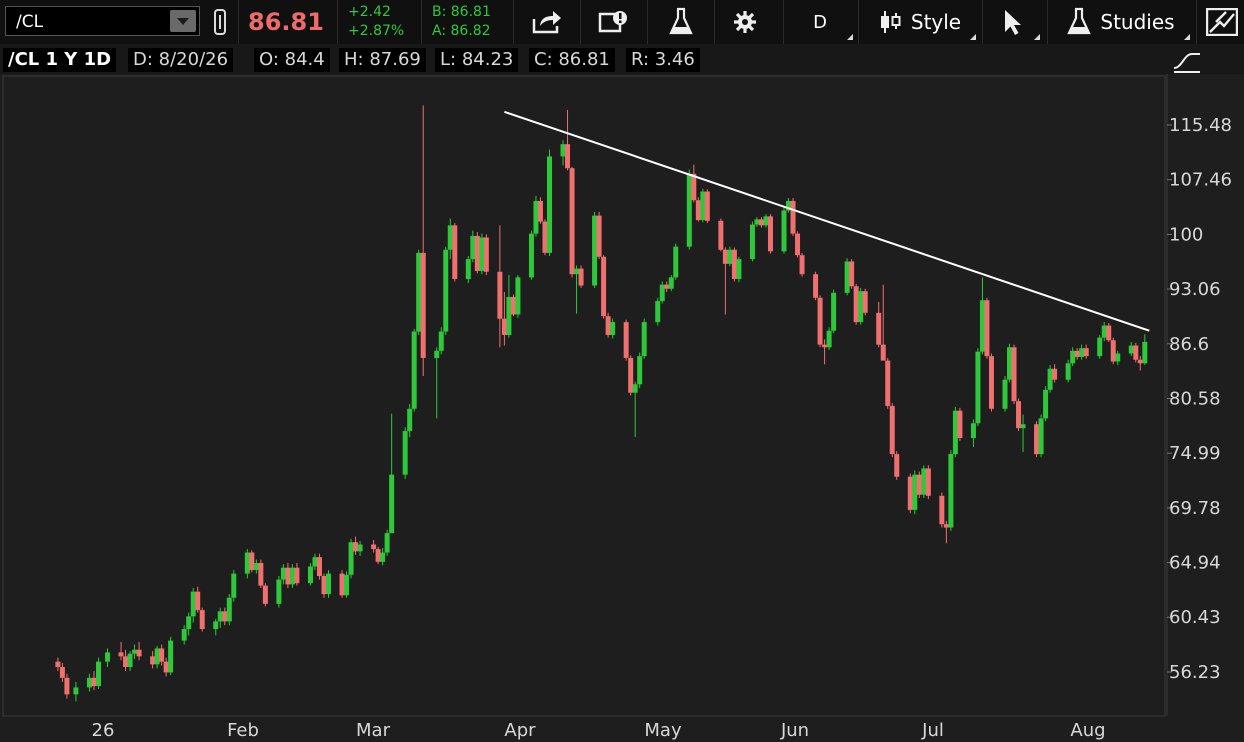  Describe the element at coordinates (820, 22) in the screenshot. I see `aggregation-dropdown: D` at that location.